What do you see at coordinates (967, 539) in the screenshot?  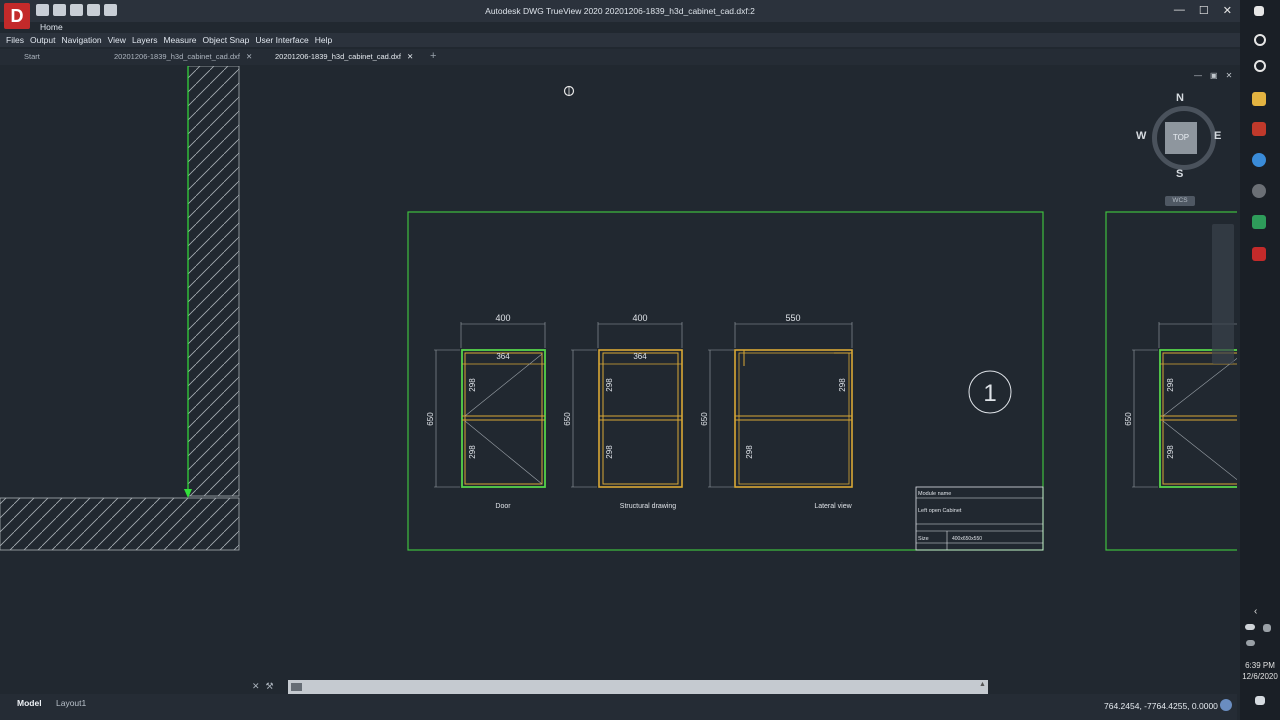 I see `title-size-value: 400x650x550` at bounding box center [967, 539].